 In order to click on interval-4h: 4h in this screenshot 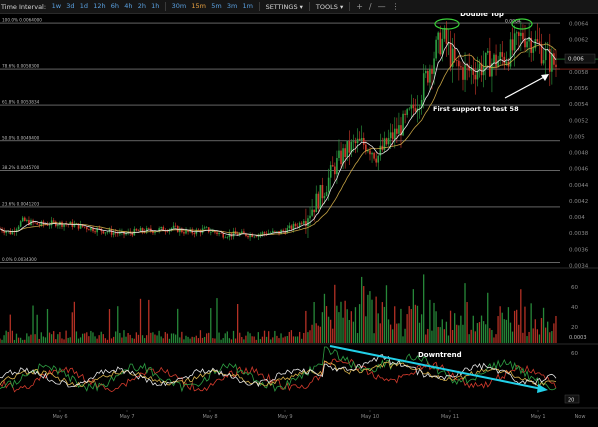, I will do `click(128, 6)`.